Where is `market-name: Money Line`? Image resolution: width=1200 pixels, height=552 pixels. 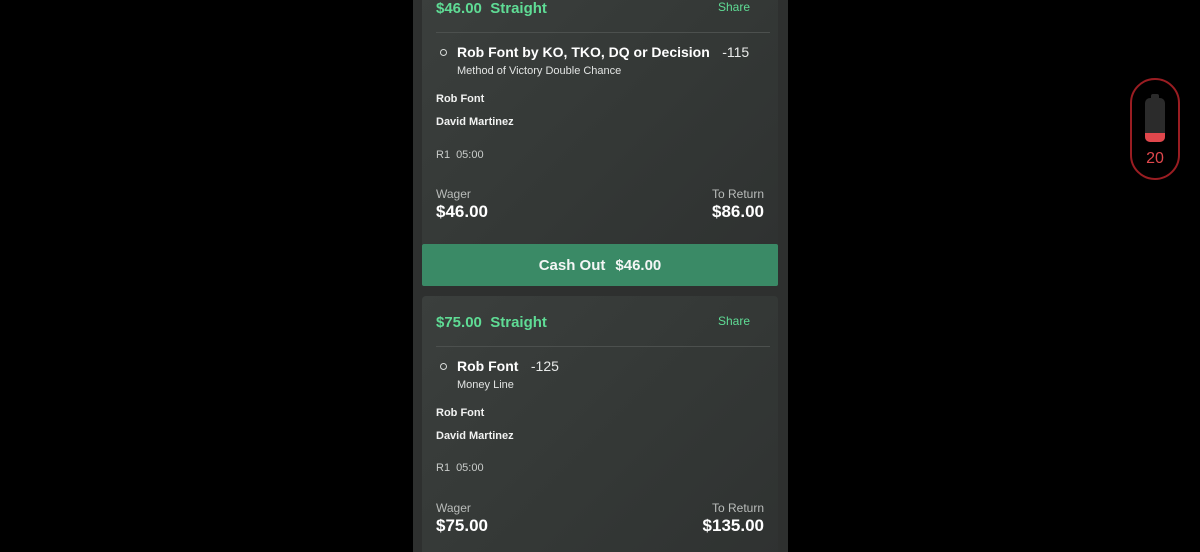
market-name: Money Line is located at coordinates (485, 385).